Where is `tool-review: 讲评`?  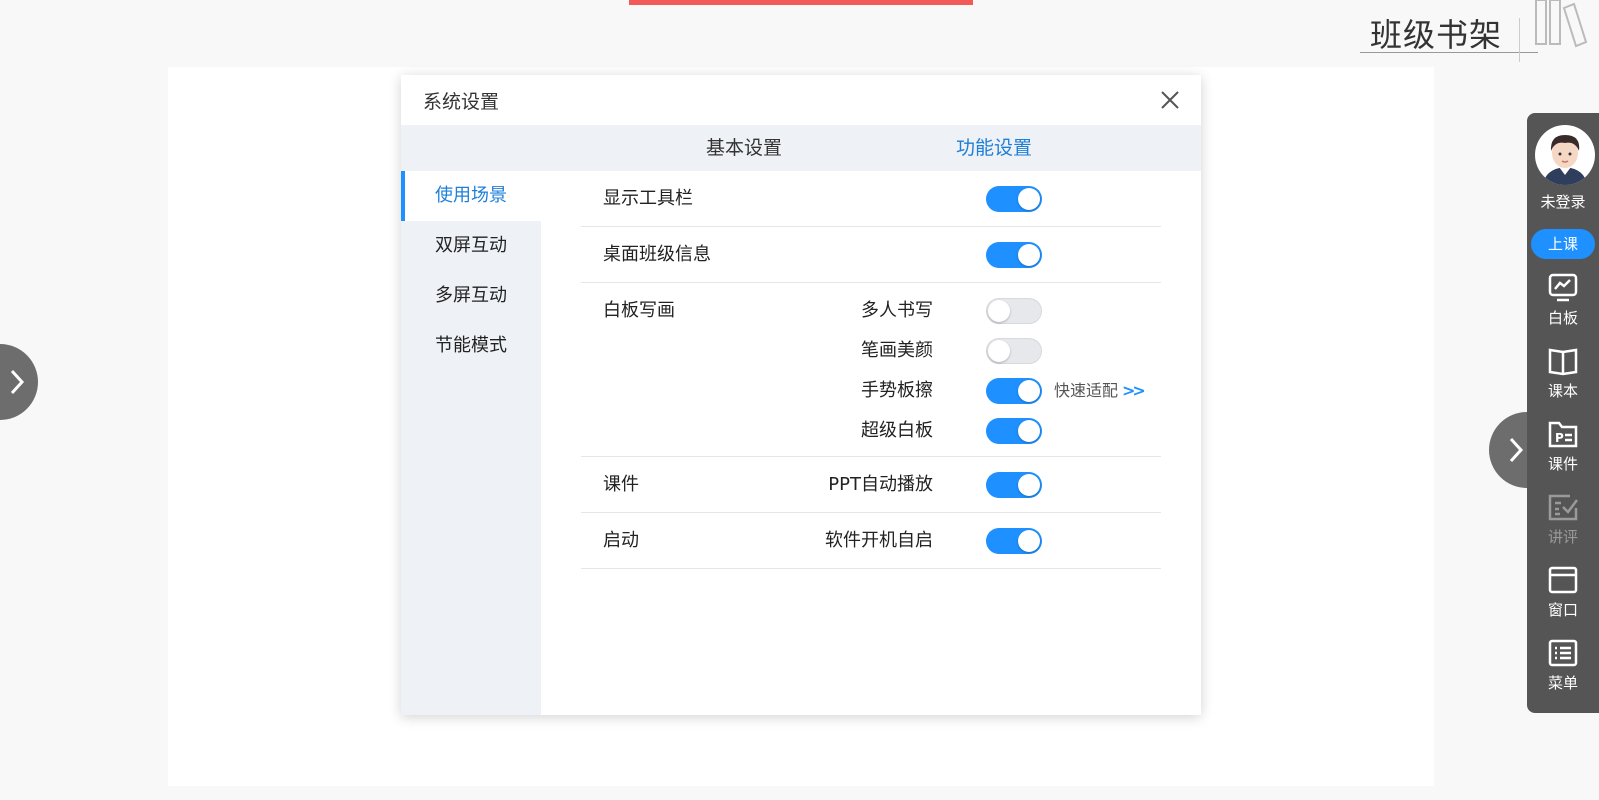
tool-review: 讲评 is located at coordinates (1563, 525).